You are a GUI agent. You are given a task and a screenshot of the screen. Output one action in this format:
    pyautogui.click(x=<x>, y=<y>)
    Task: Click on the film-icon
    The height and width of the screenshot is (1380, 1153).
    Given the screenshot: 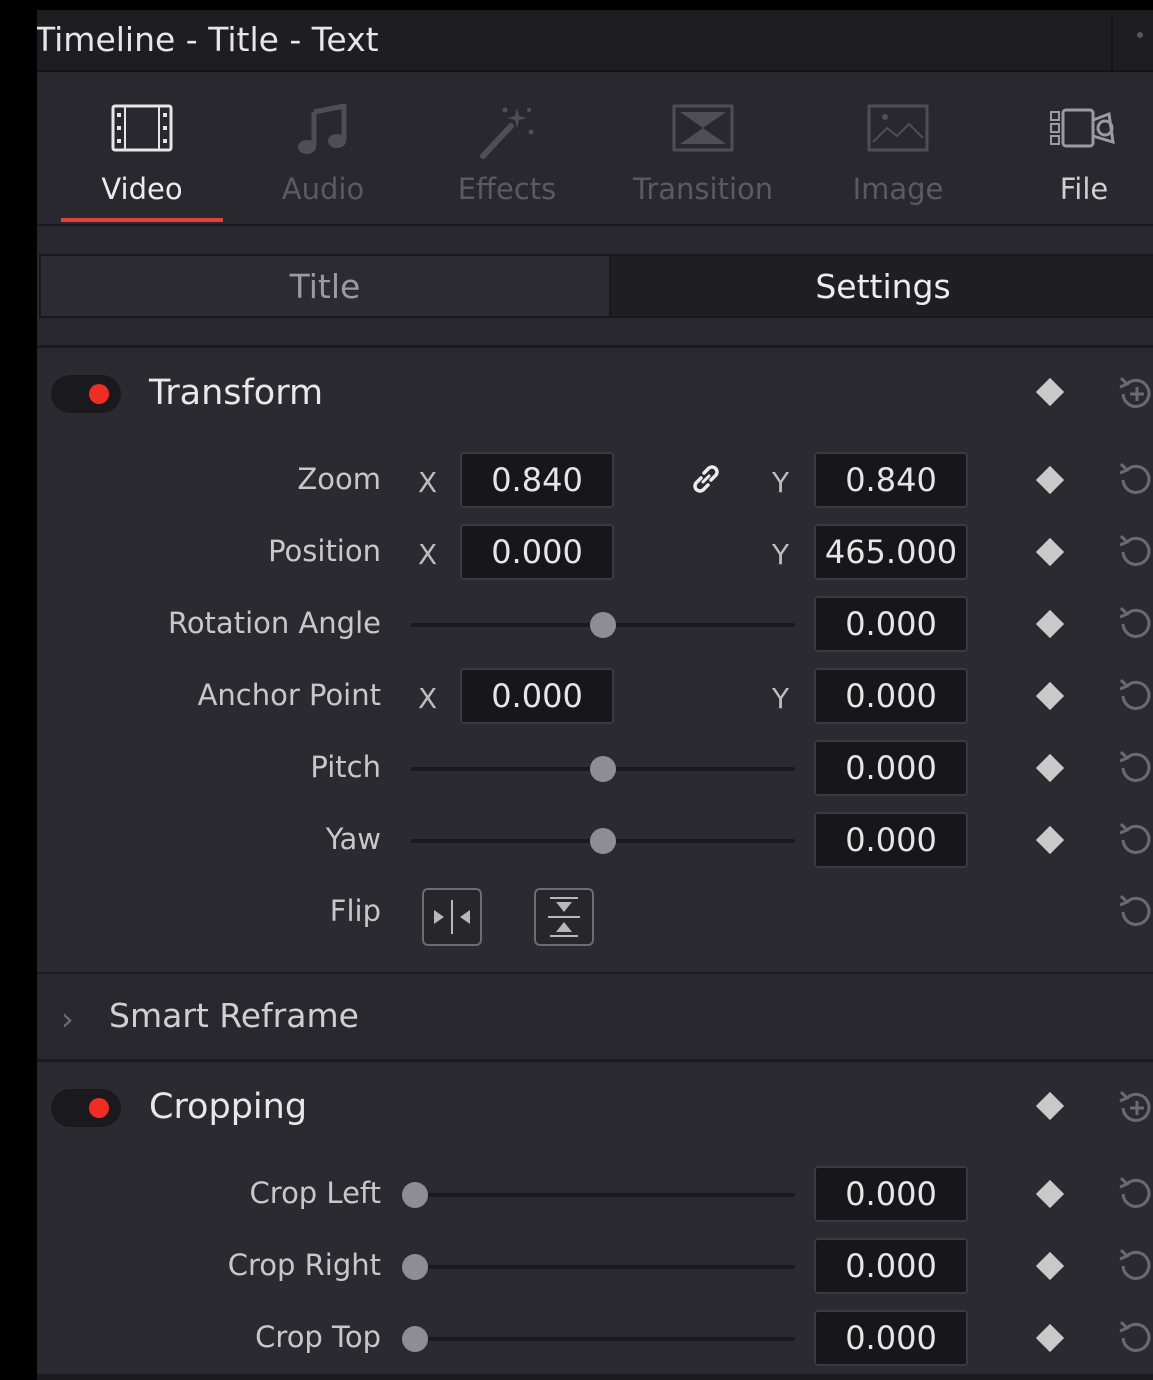 What is the action you would take?
    pyautogui.click(x=142, y=130)
    